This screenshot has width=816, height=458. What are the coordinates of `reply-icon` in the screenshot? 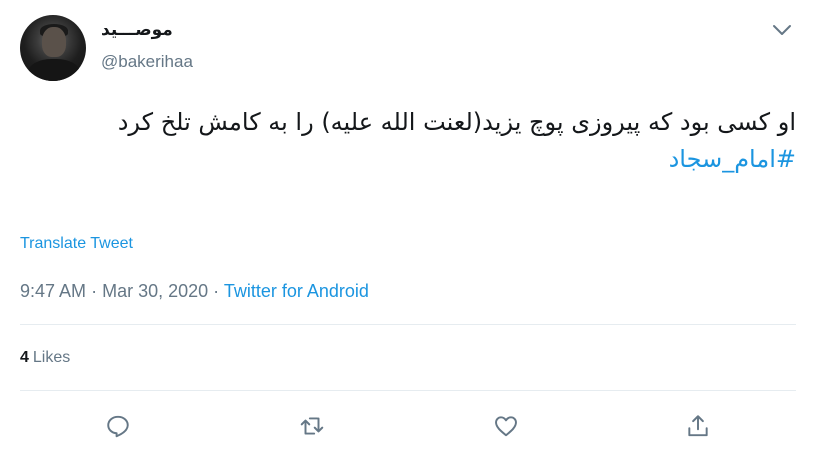 It's located at (118, 429).